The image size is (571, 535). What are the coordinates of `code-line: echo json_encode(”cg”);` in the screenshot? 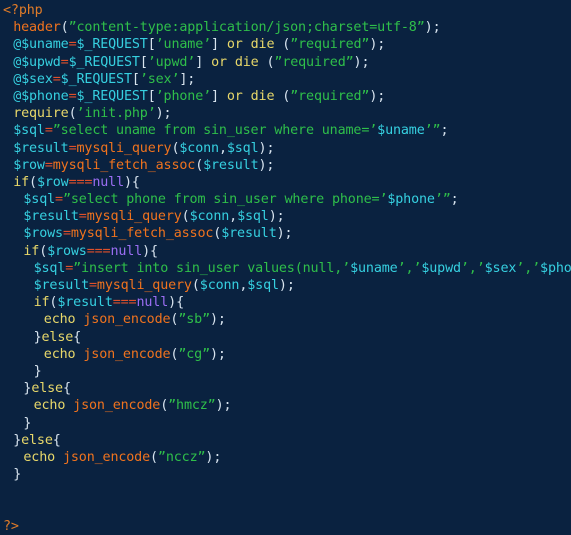 It's located at (285, 354).